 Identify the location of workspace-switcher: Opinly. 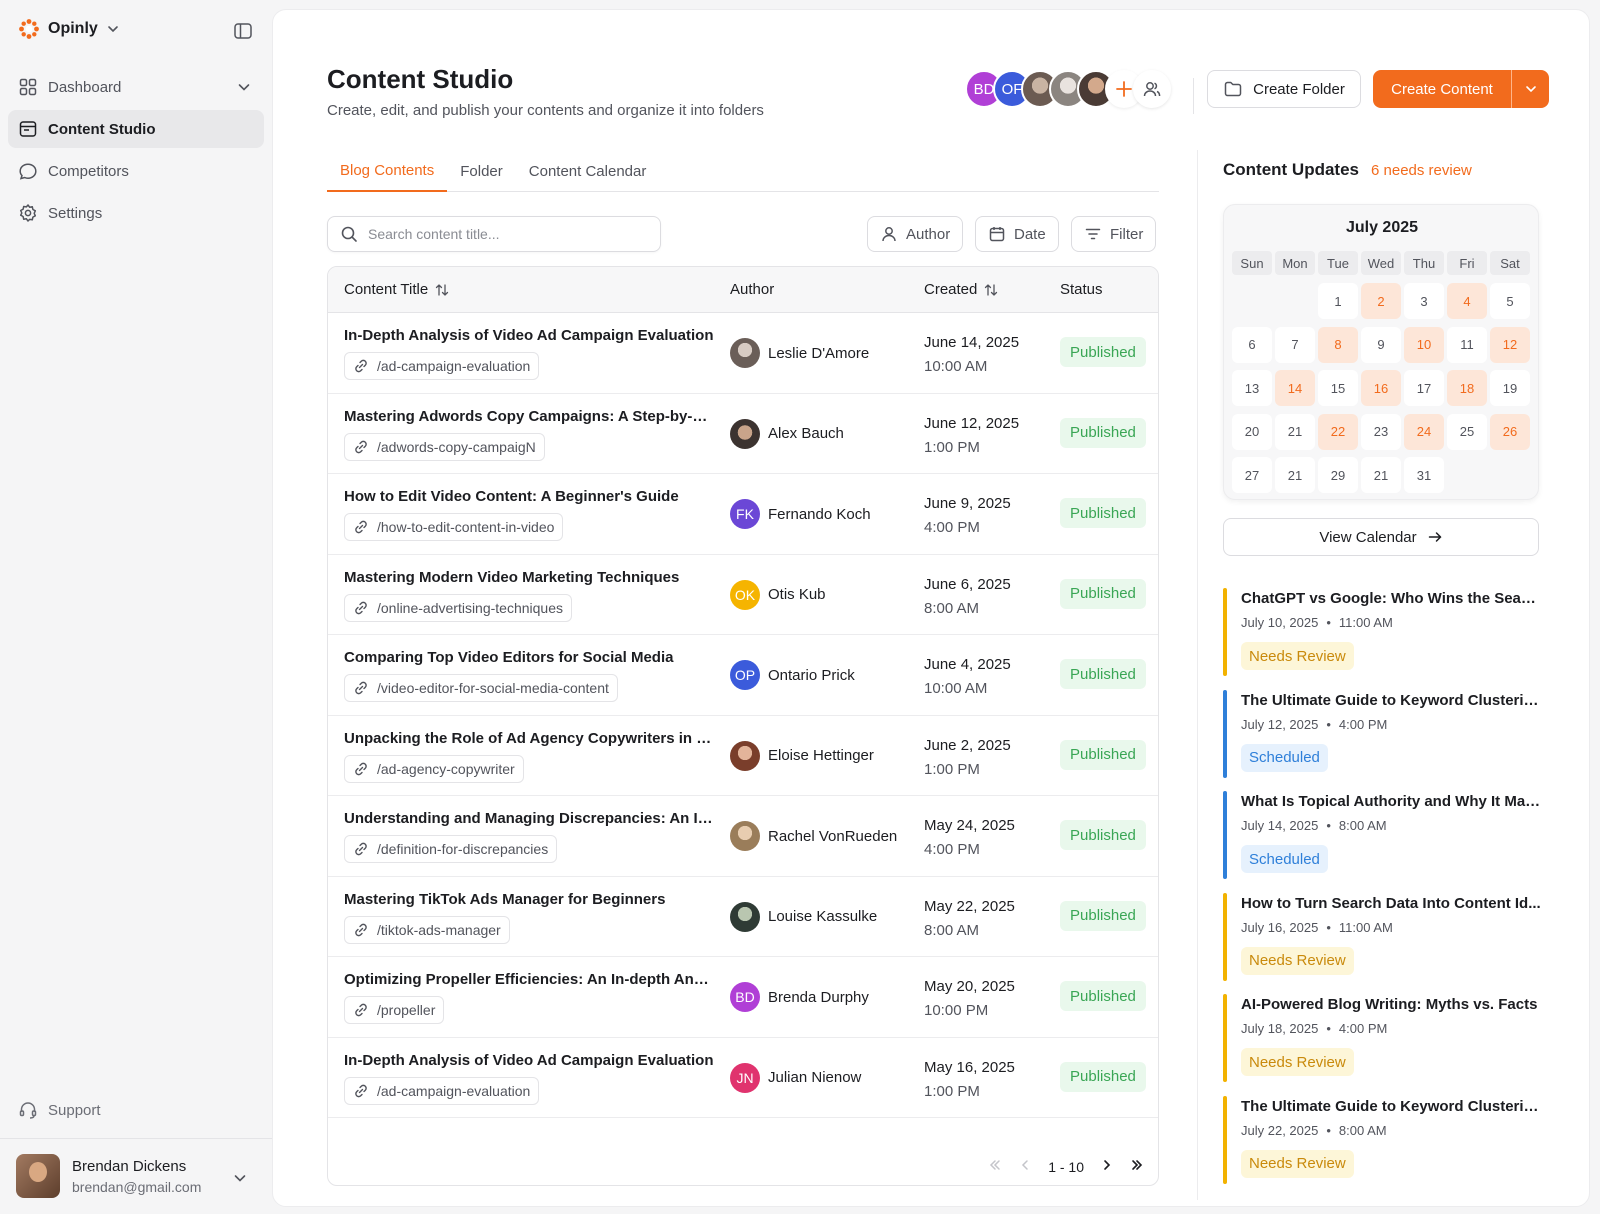
(69, 29).